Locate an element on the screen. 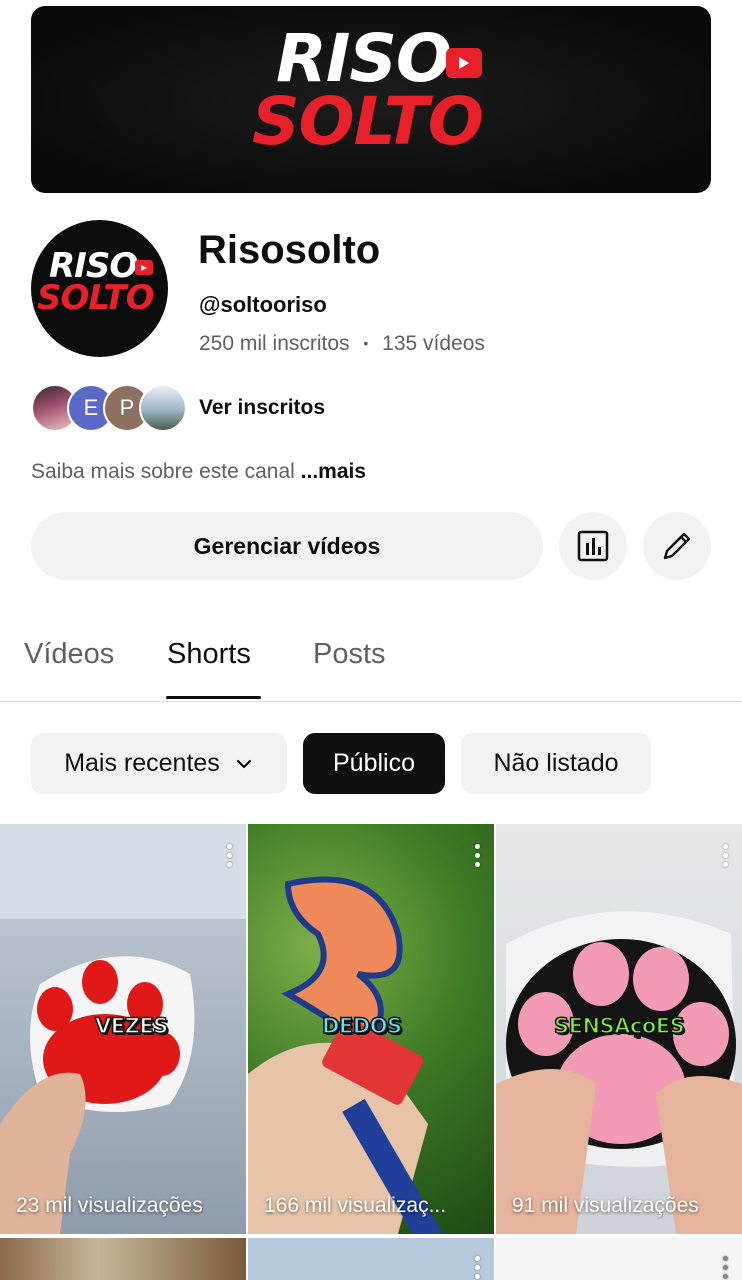 This screenshot has height=1280, width=742. filter-chip-unlisted: Não listado is located at coordinates (556, 763).